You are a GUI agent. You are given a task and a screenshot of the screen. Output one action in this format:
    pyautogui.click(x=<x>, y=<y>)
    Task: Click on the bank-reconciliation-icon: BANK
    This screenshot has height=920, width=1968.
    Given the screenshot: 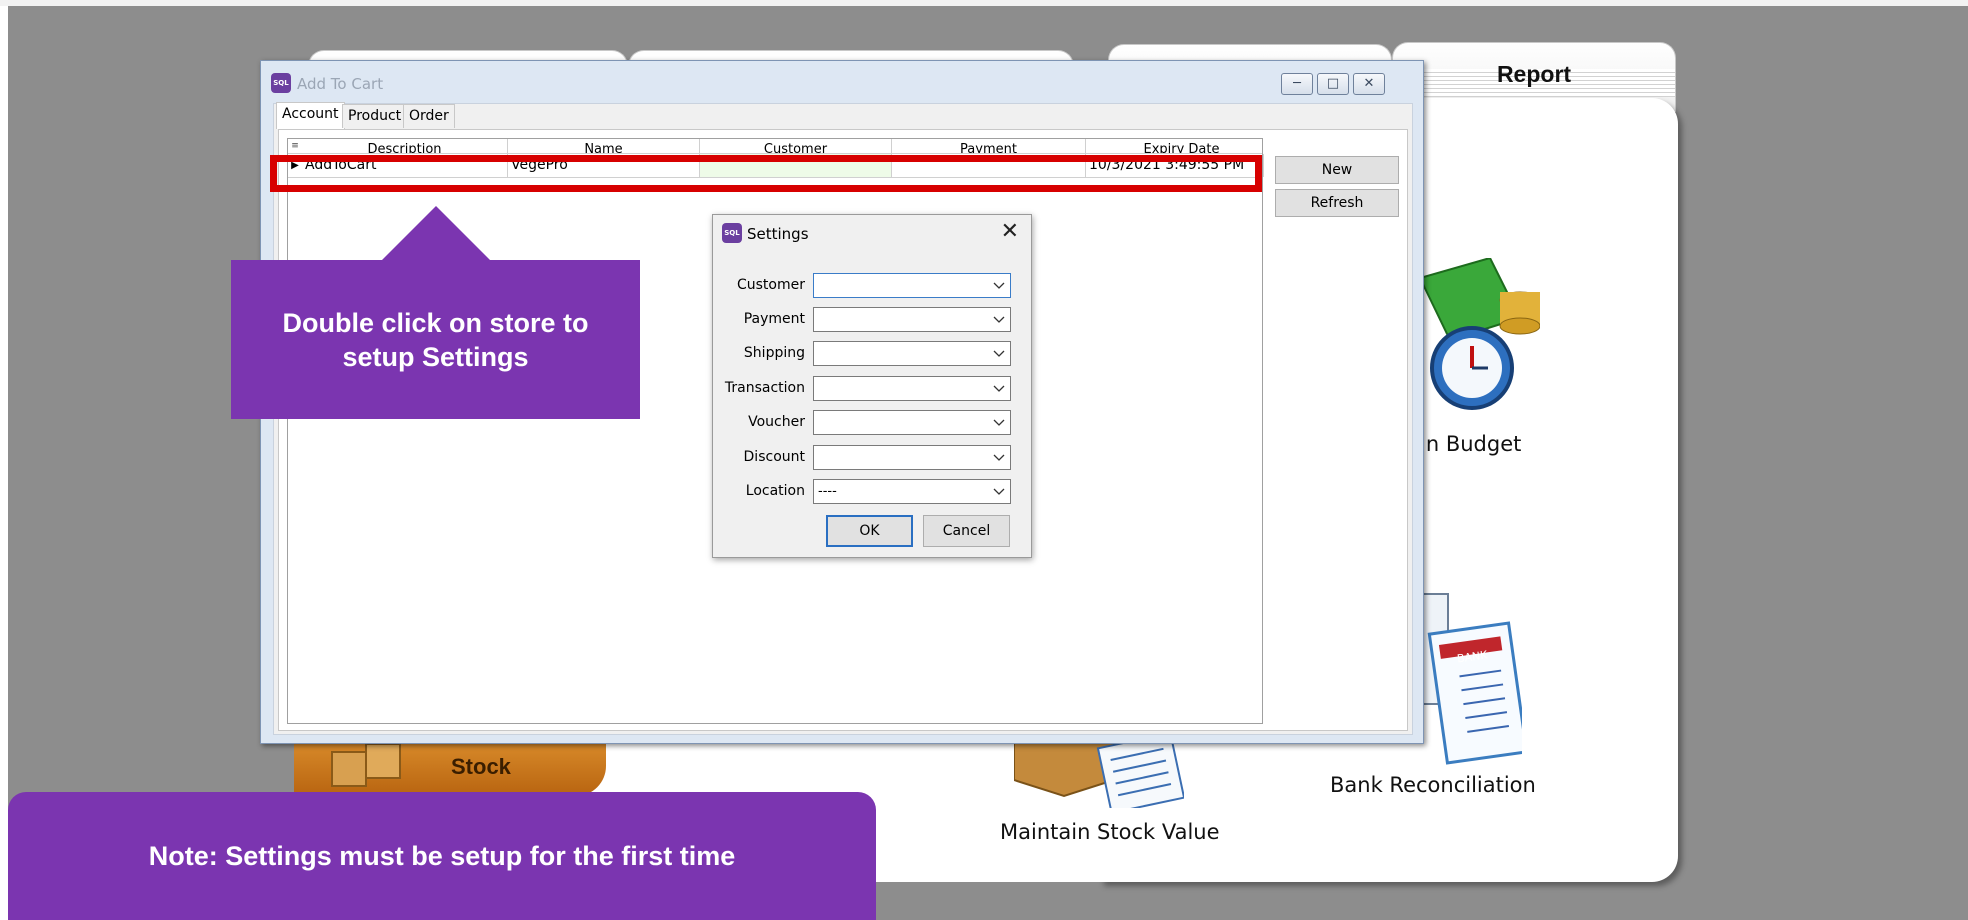 What is the action you would take?
    pyautogui.click(x=1470, y=678)
    